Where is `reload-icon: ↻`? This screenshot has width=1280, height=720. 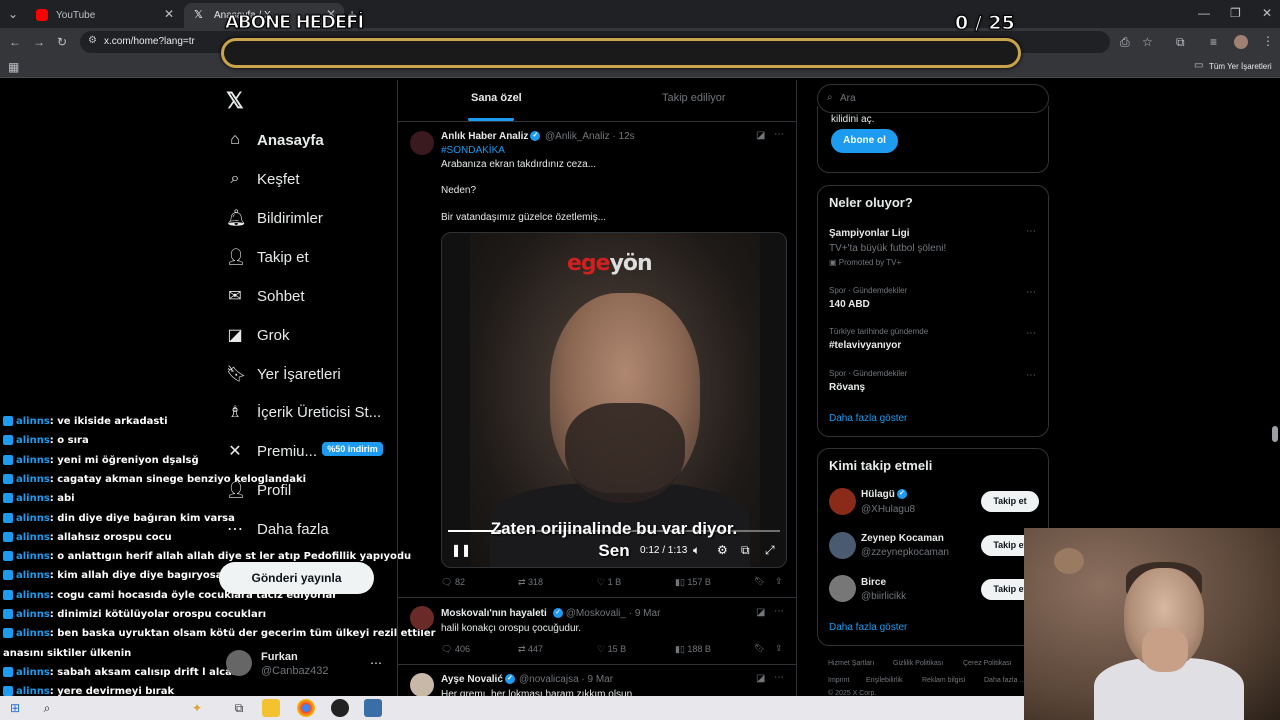 reload-icon: ↻ is located at coordinates (62, 42).